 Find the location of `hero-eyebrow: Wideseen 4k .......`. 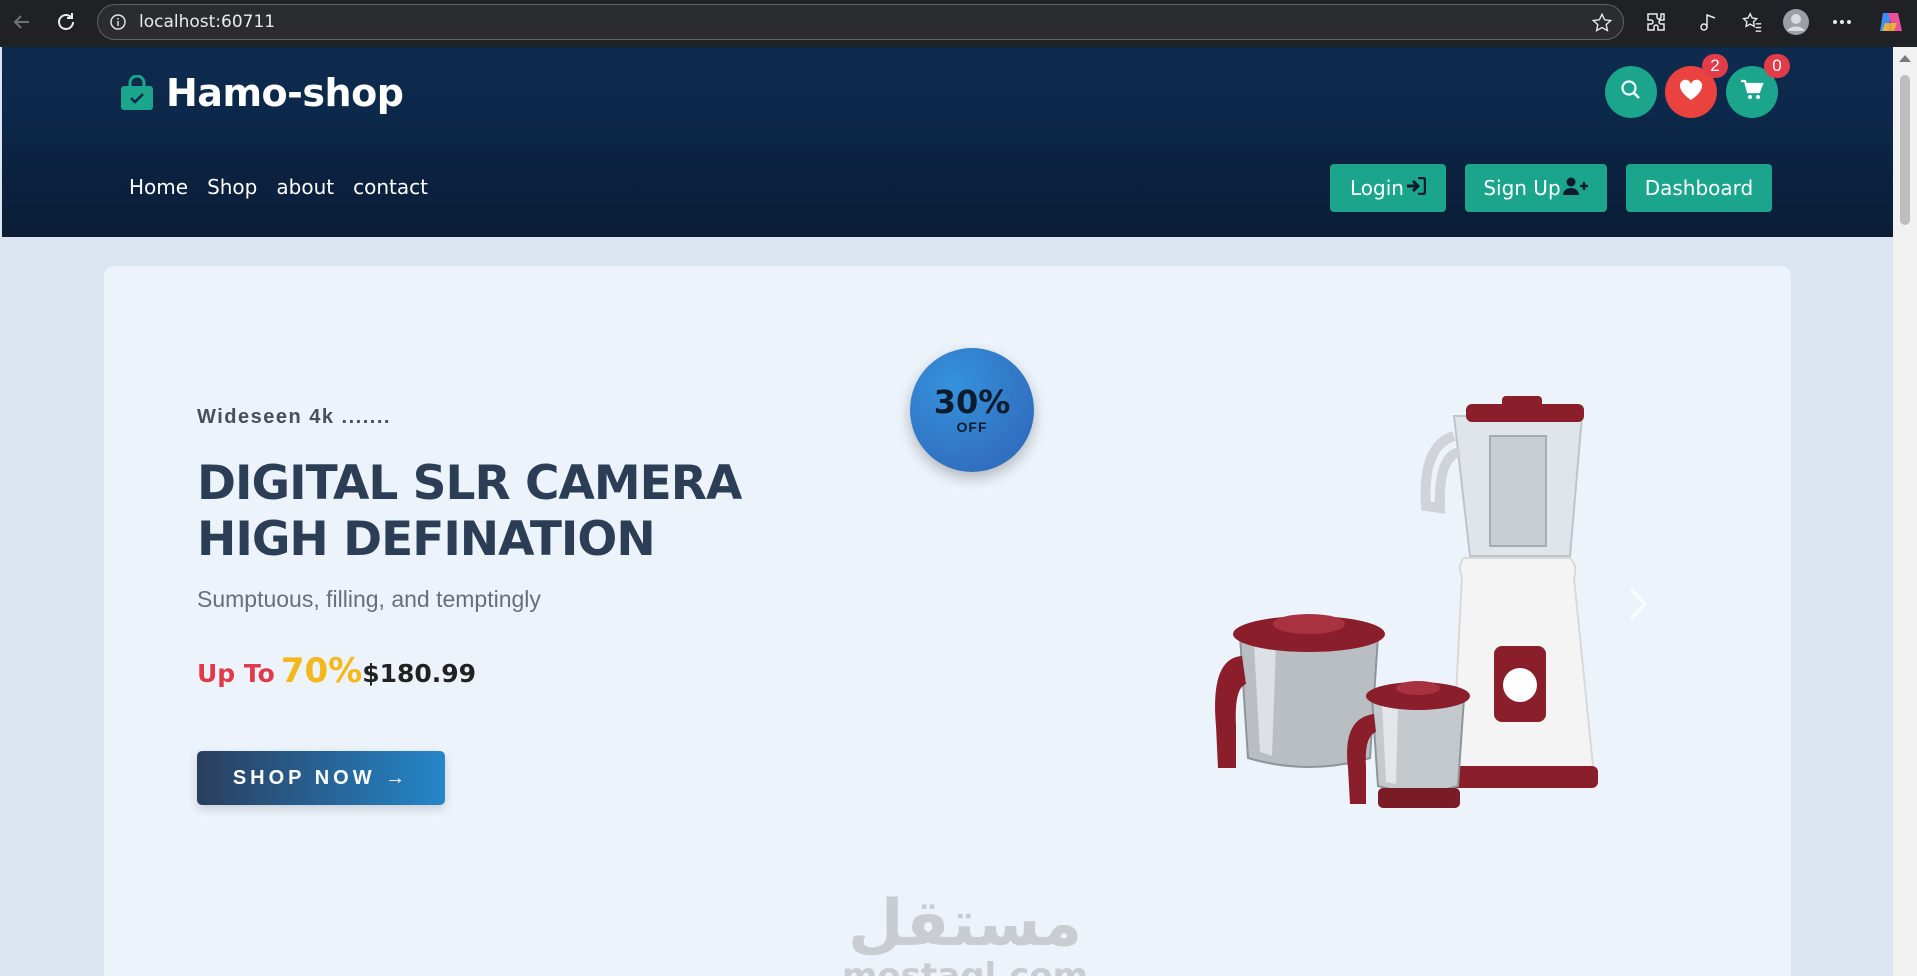

hero-eyebrow: Wideseen 4k ....... is located at coordinates (294, 417).